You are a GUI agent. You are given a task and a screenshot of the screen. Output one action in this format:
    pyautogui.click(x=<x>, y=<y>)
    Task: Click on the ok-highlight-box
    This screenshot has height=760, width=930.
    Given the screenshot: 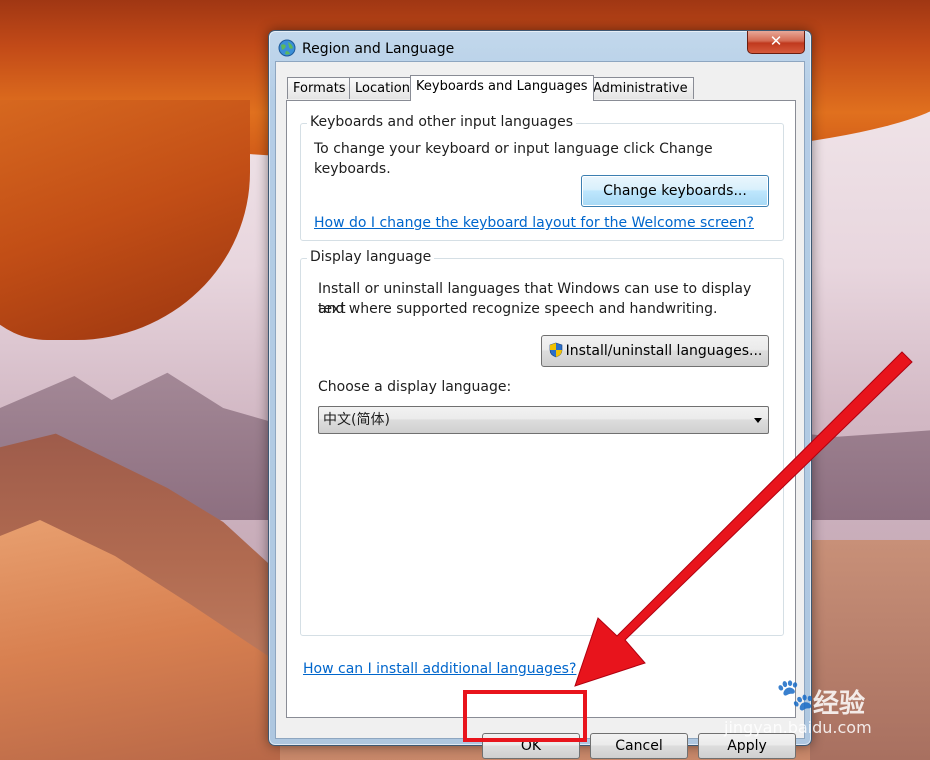 What is the action you would take?
    pyautogui.click(x=525, y=716)
    